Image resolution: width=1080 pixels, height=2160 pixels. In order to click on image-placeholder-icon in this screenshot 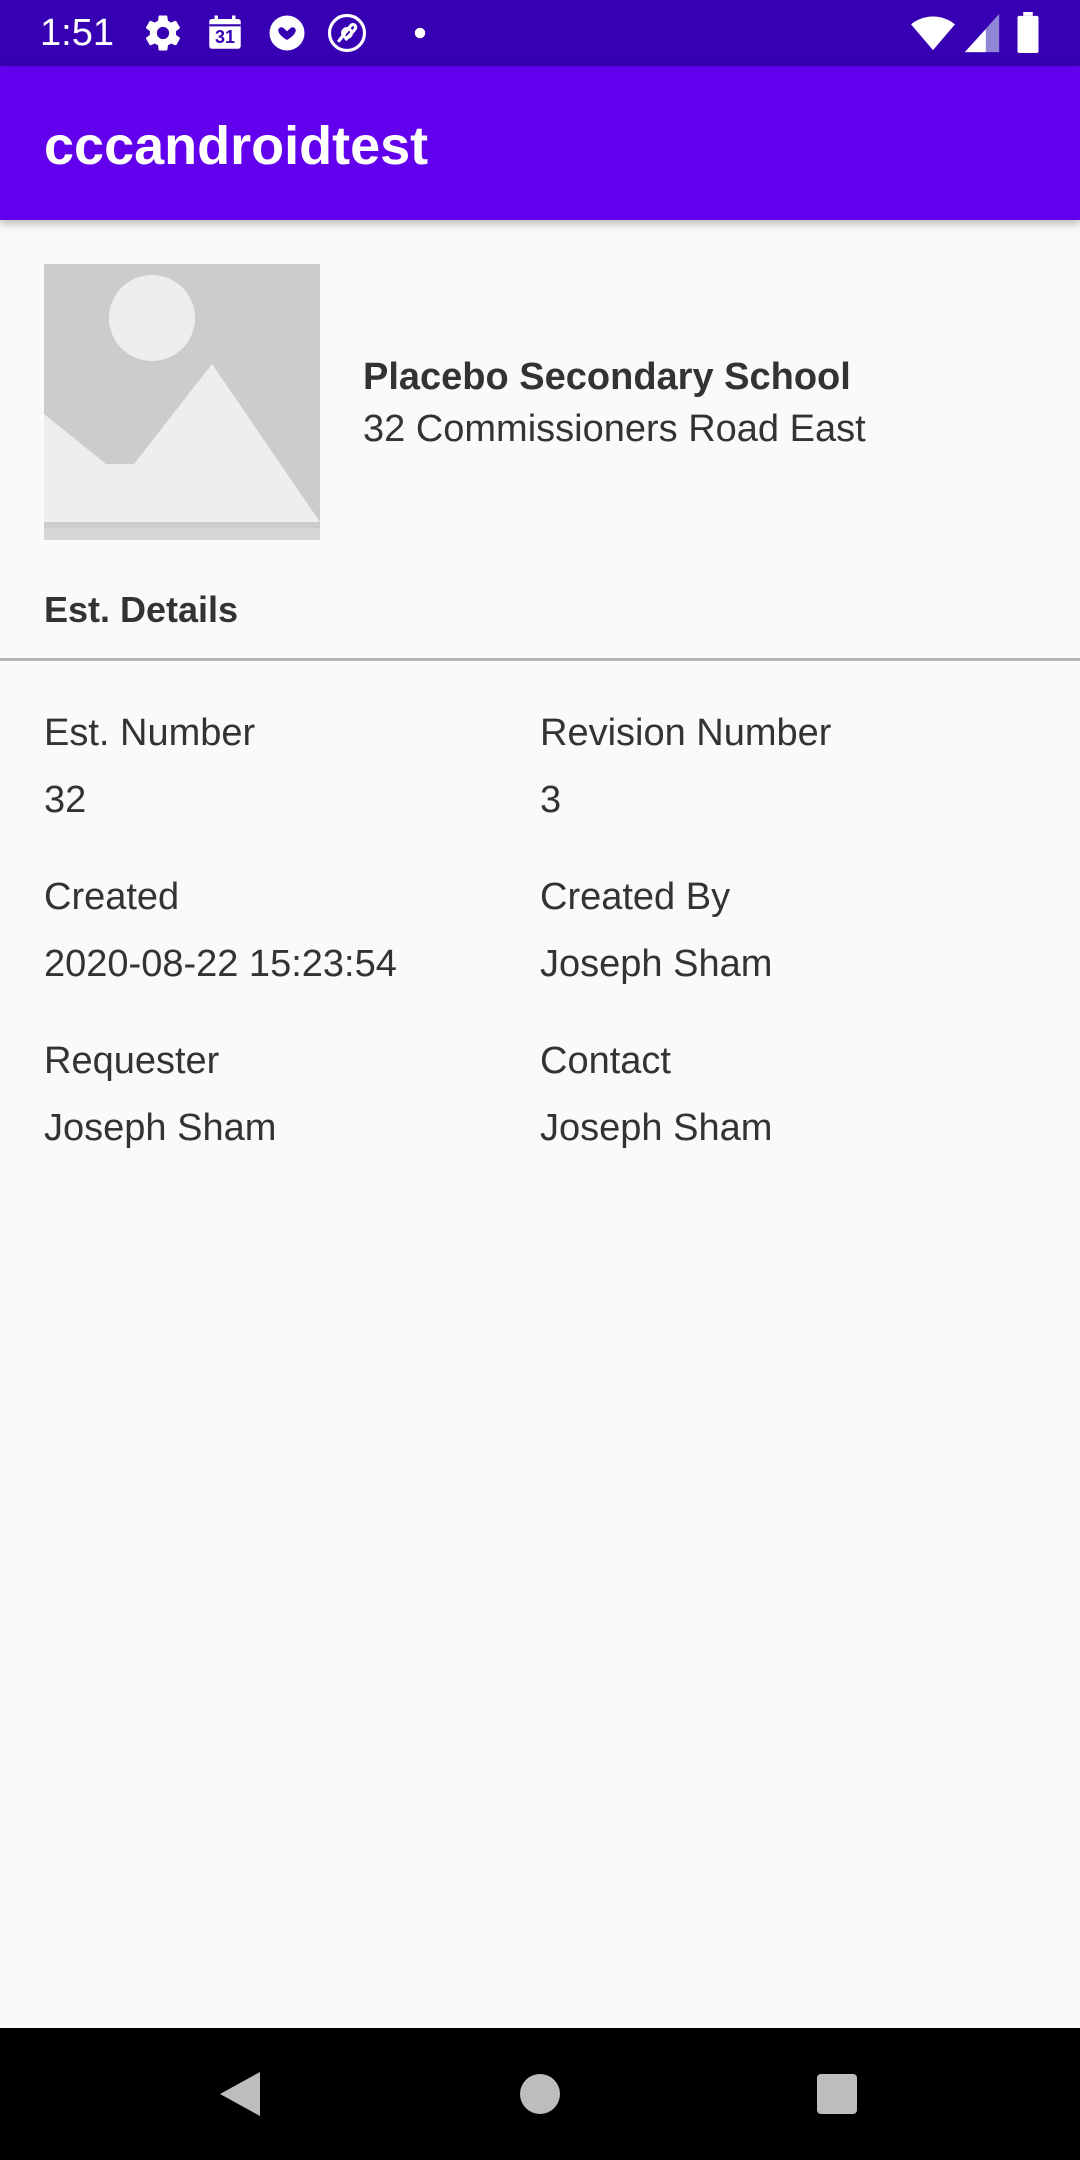, I will do `click(182, 402)`.